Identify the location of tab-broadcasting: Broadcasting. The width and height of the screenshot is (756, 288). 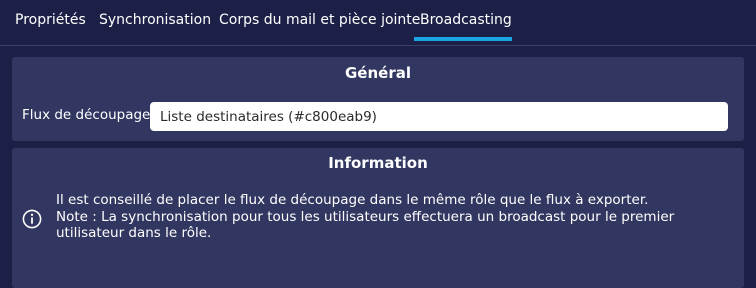
(466, 20).